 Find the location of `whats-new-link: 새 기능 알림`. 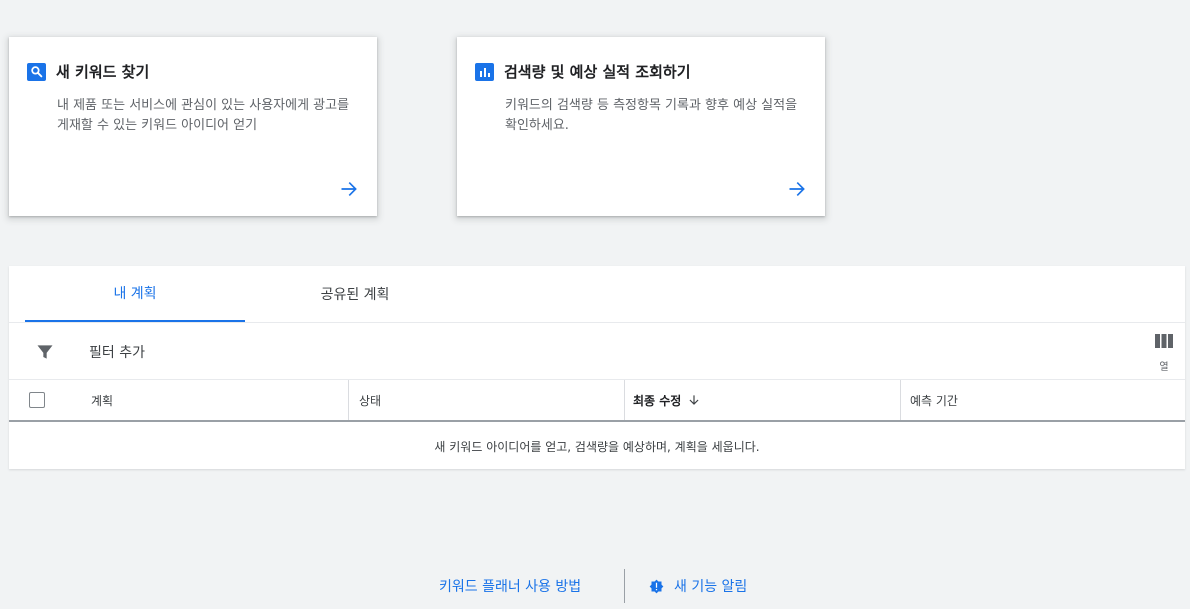

whats-new-link: 새 기능 알림 is located at coordinates (698, 586).